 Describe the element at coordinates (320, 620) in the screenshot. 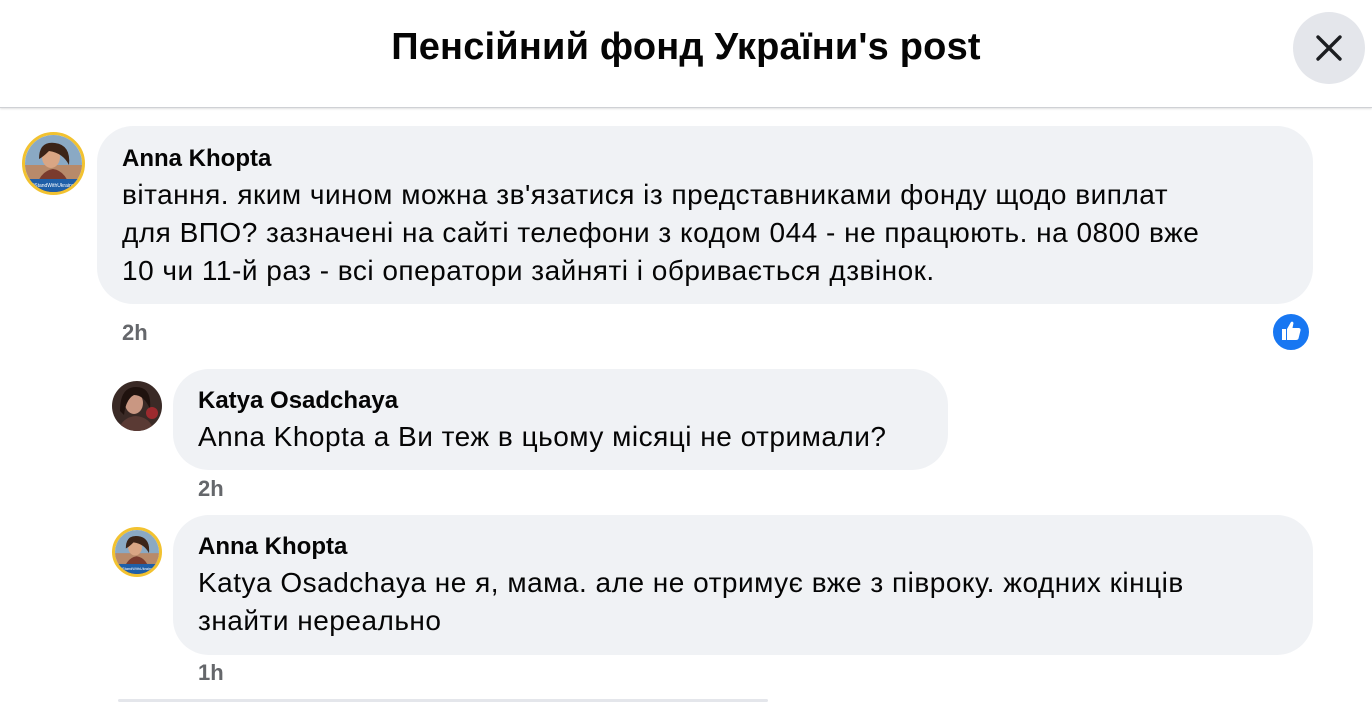

I see `comment-text-line: знайти нереально` at that location.